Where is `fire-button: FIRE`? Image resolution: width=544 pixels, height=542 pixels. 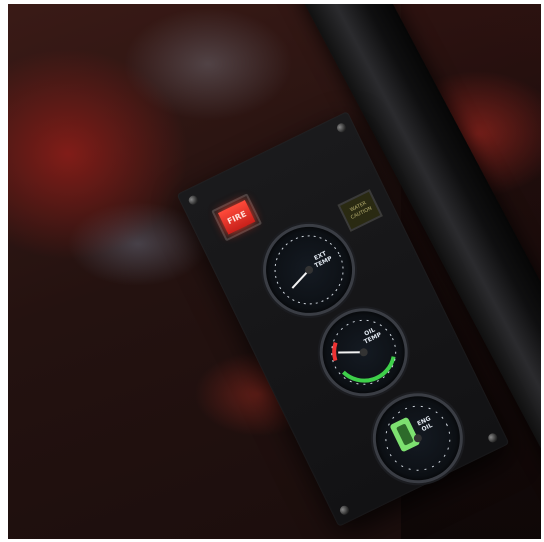 fire-button: FIRE is located at coordinates (237, 217).